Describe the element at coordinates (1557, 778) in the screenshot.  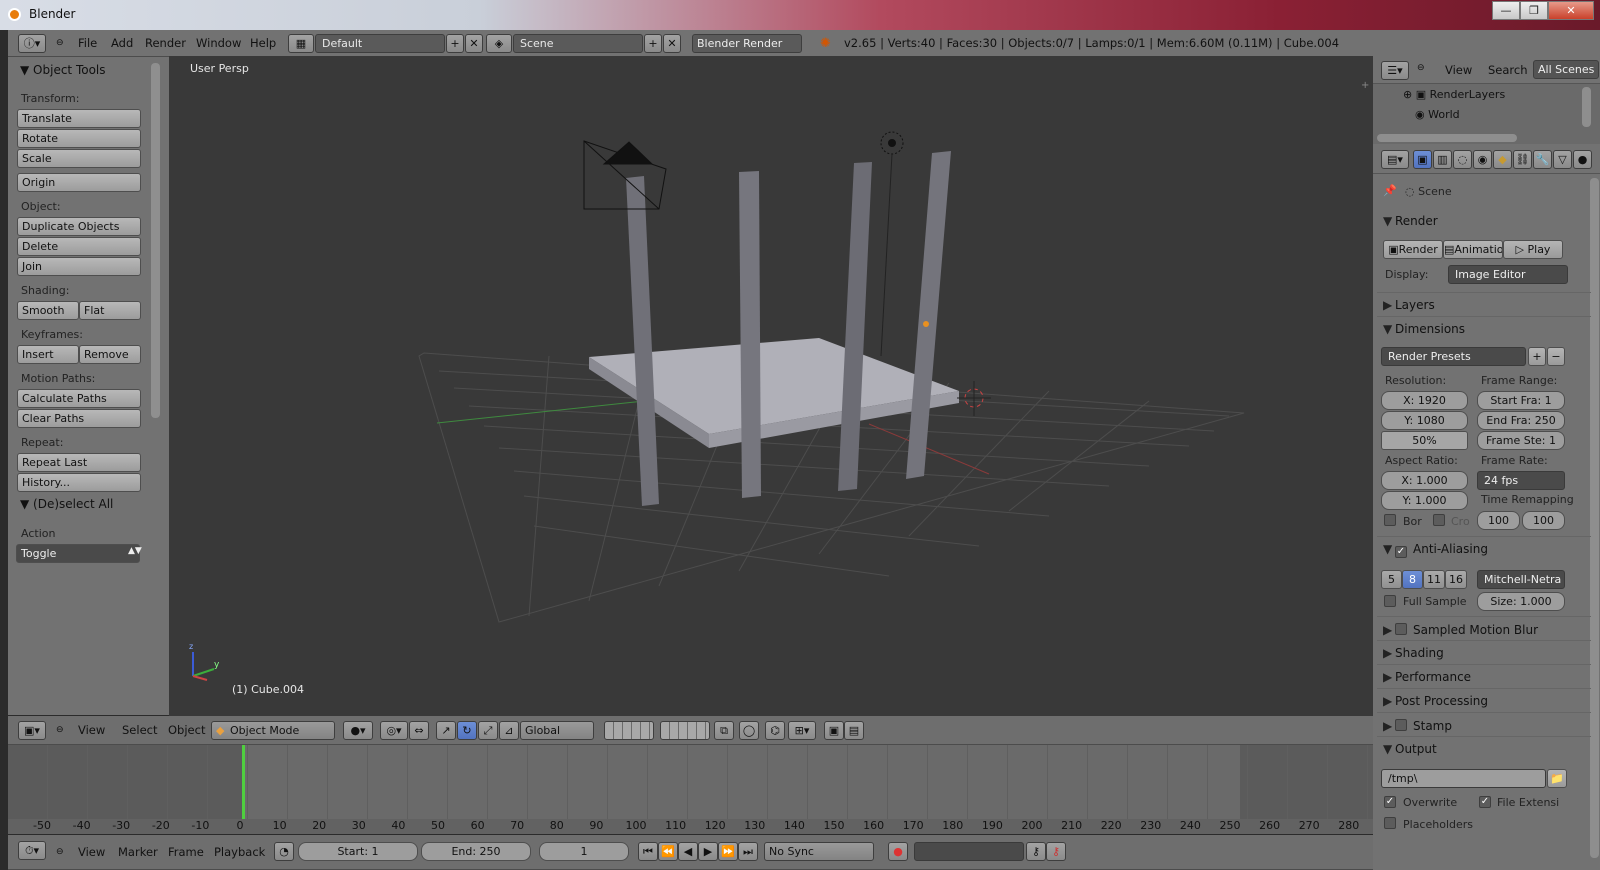
I see `browse-folder-icon: 📁` at that location.